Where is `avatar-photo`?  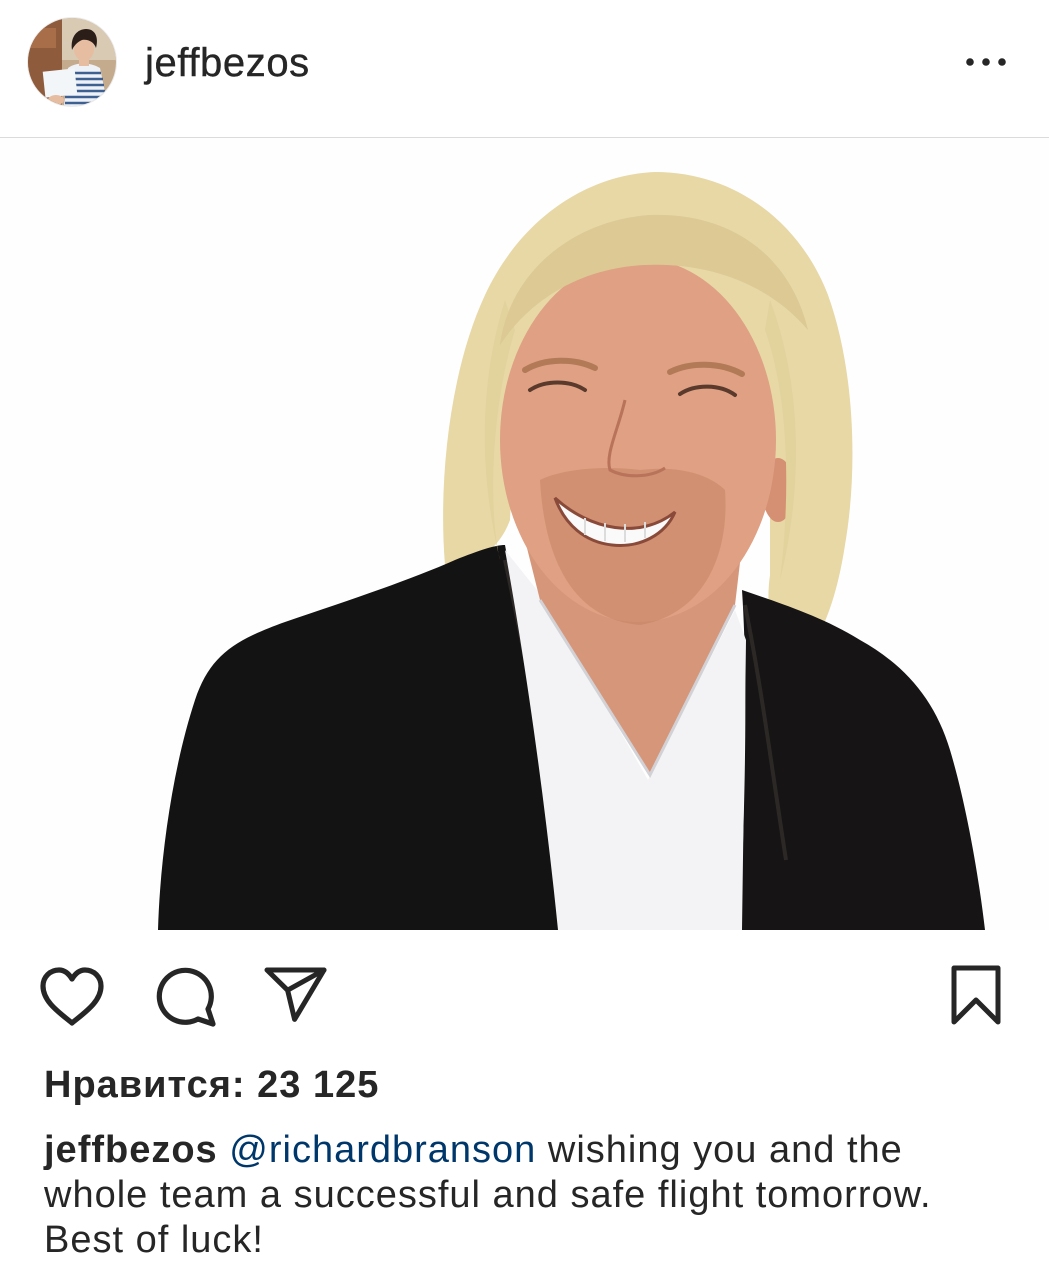
avatar-photo is located at coordinates (72, 62).